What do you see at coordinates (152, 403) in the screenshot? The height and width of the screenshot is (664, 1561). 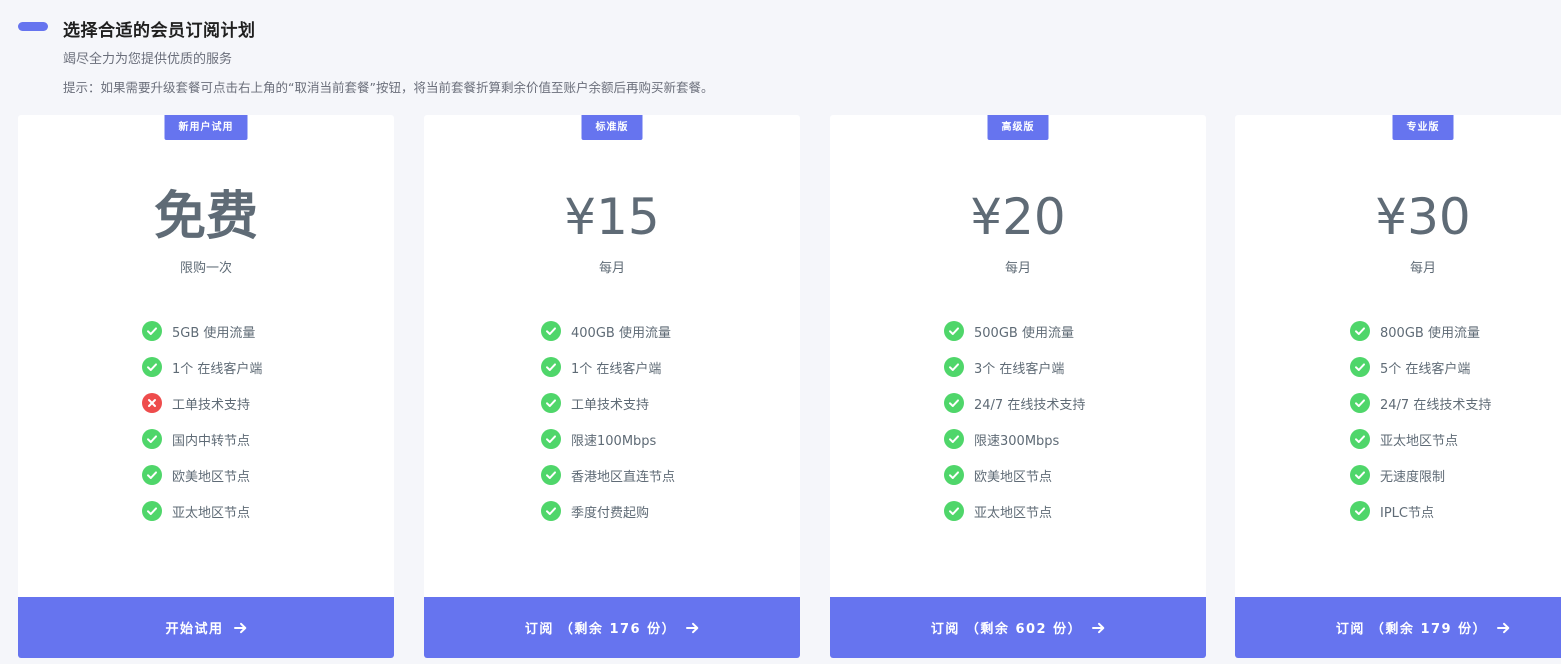 I see `cross-icon` at bounding box center [152, 403].